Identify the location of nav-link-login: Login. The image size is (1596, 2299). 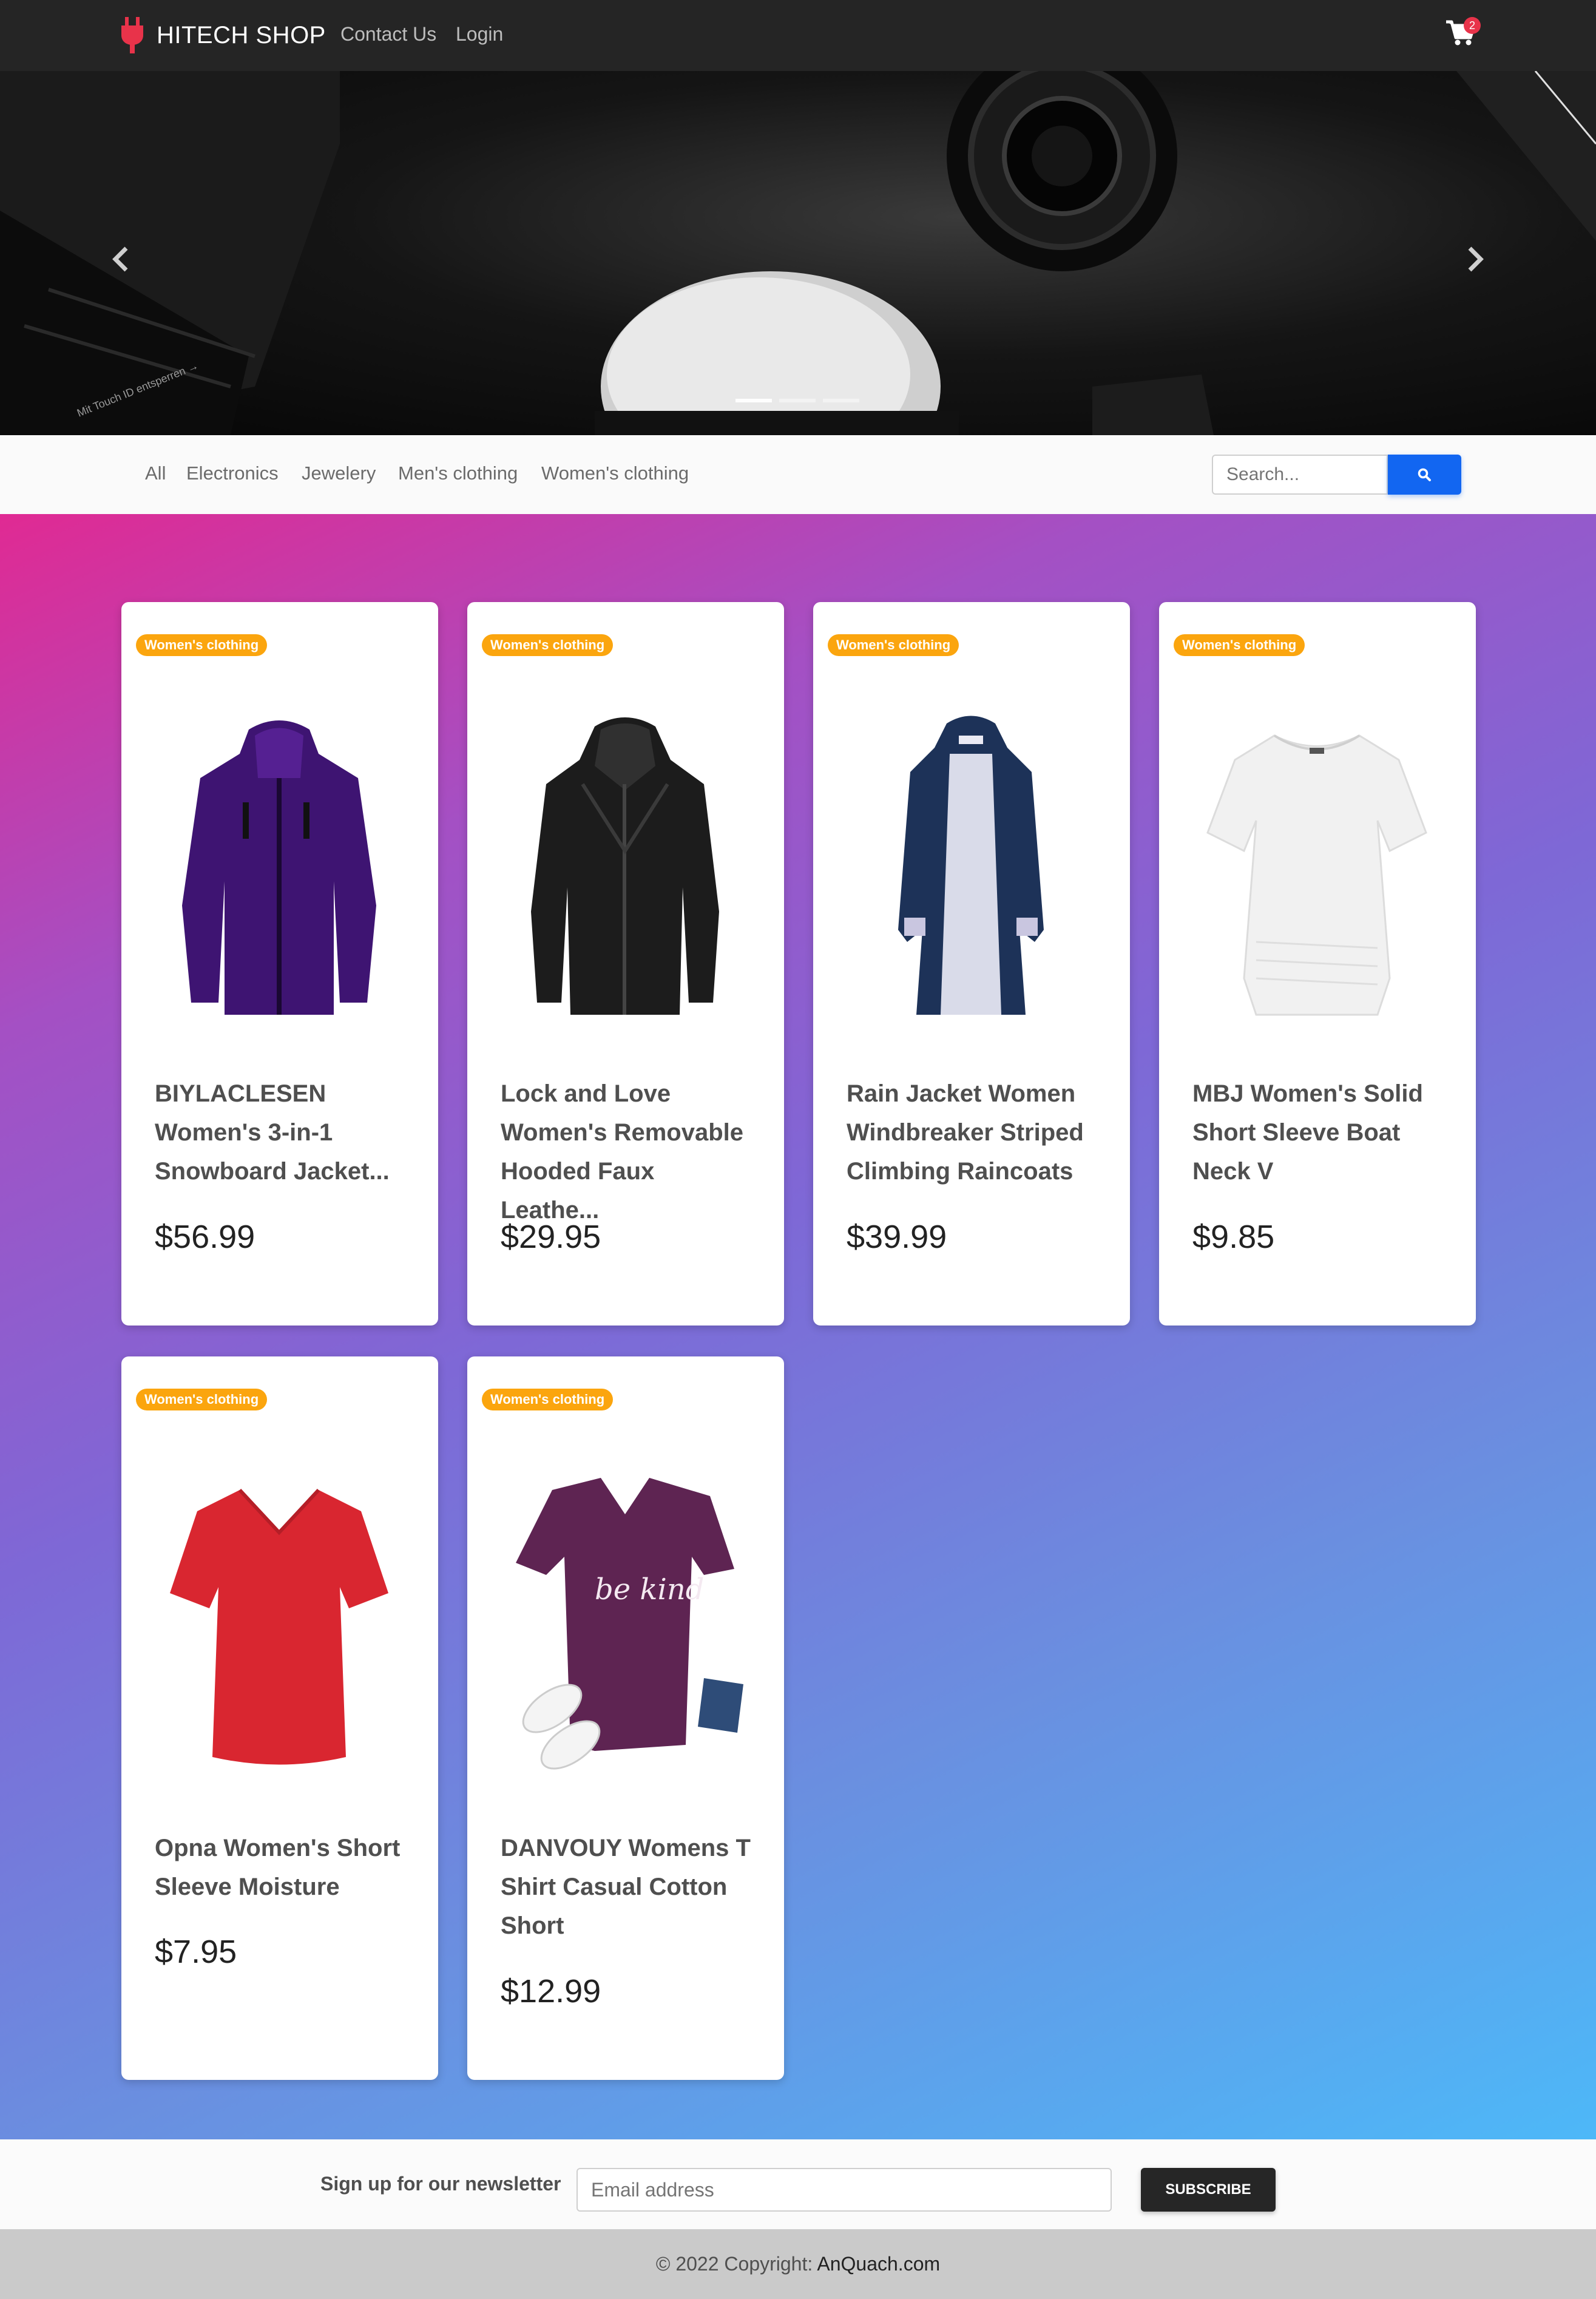
(479, 34).